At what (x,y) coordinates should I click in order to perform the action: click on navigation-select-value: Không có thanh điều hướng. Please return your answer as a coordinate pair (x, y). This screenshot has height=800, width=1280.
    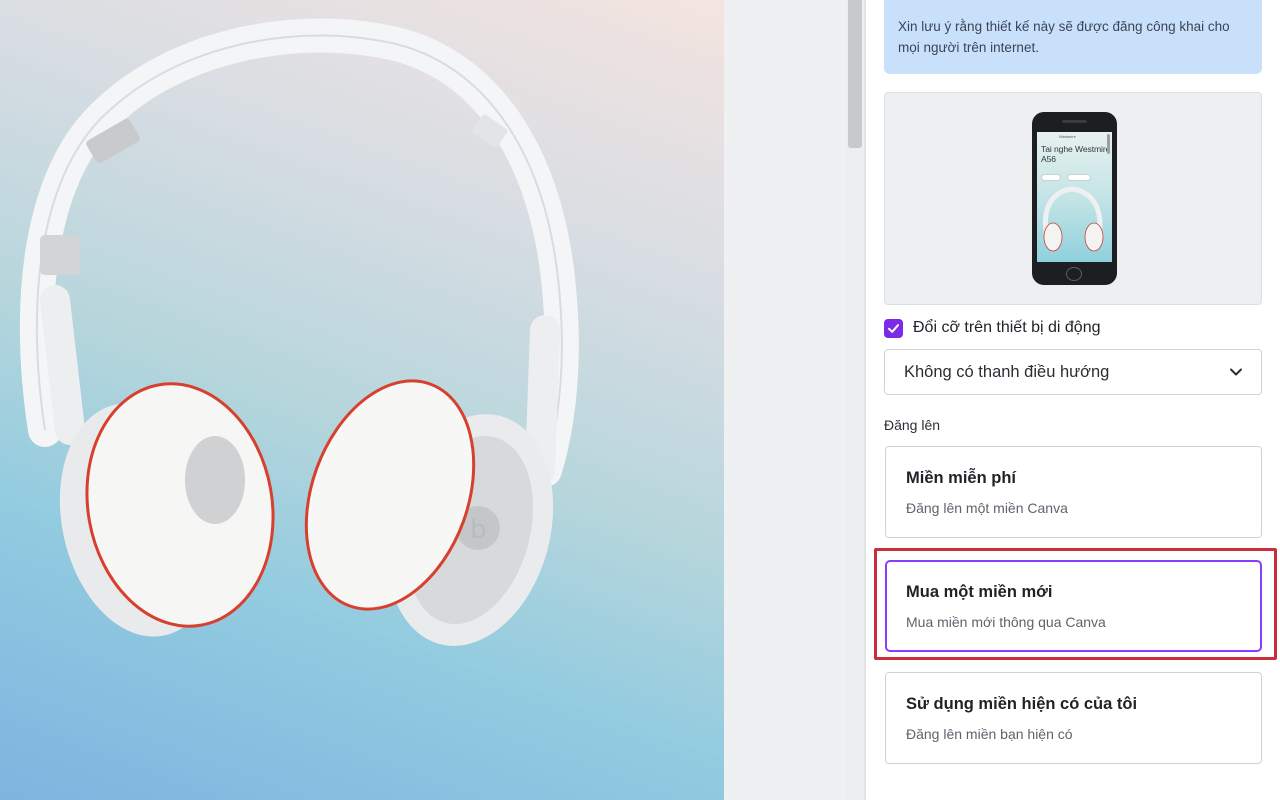
    Looking at the image, I should click on (1007, 371).